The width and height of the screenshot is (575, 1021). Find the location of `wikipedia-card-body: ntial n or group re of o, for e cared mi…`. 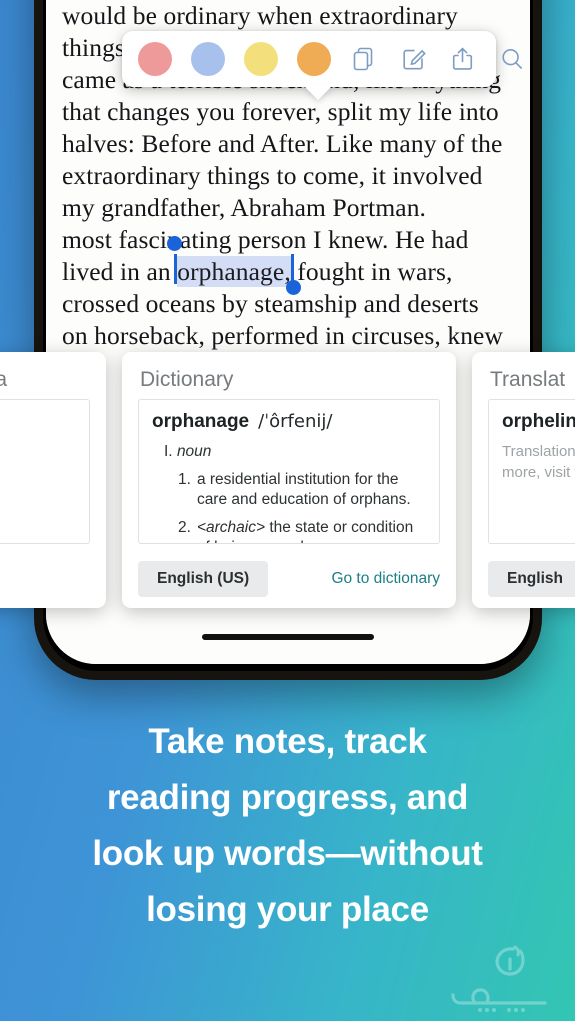

wikipedia-card-body: ntial n or group re of o, for e cared mi… is located at coordinates (45, 471).